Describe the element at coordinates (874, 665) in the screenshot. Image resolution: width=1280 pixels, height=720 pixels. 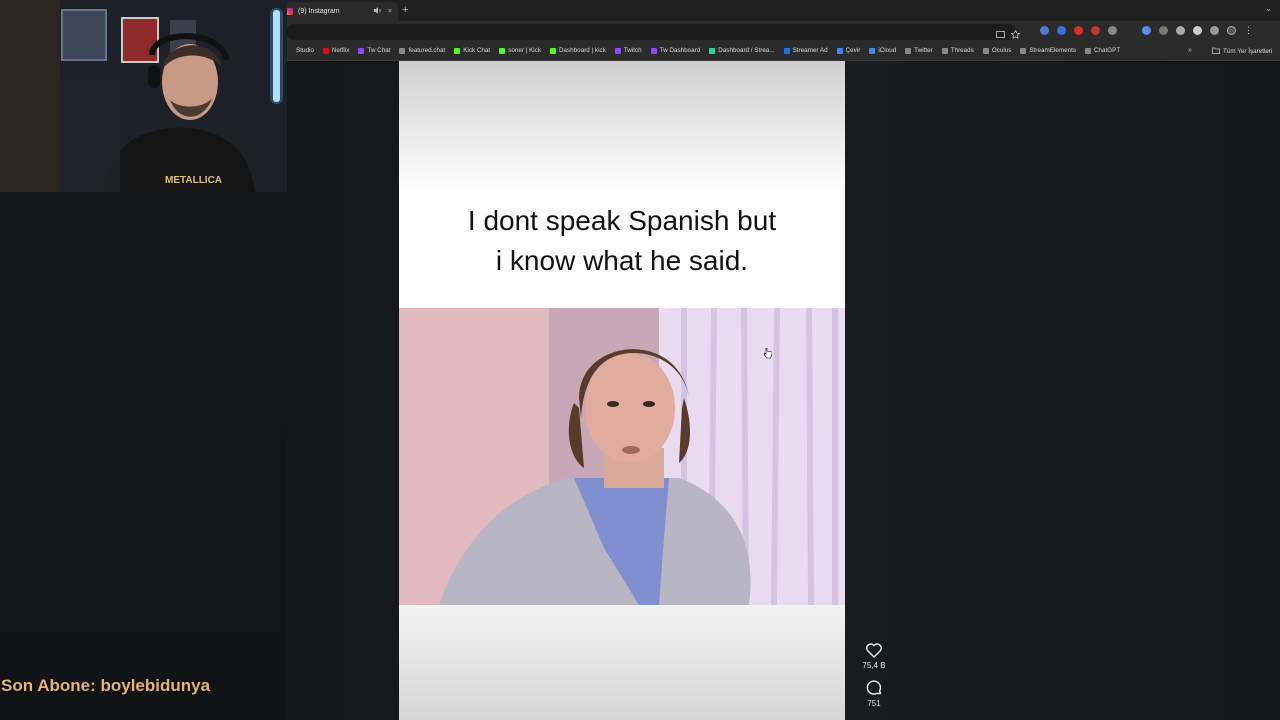
I see `like-count: 75,4 B` at that location.